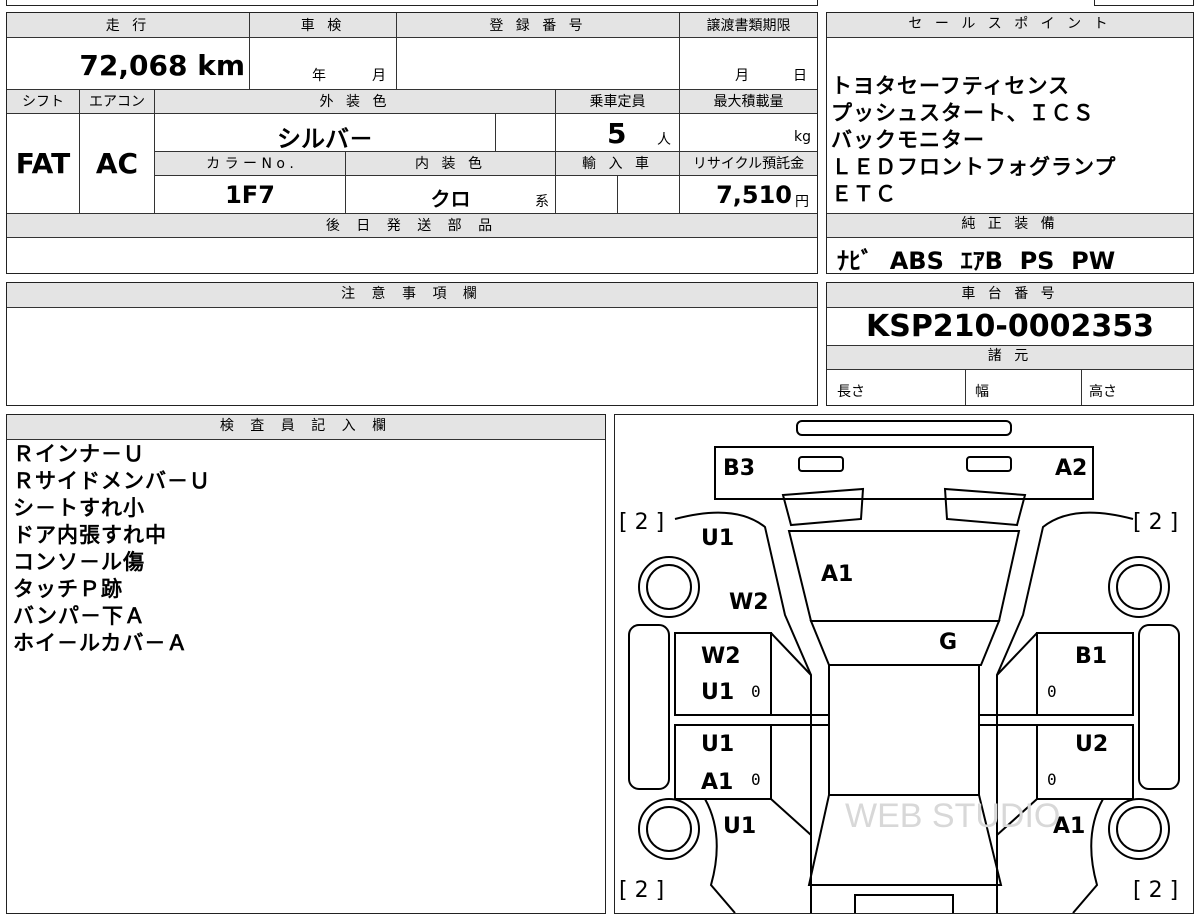 The width and height of the screenshot is (1200, 914). I want to click on tire-marker-rear-right: [ 2 ], so click(1155, 522).